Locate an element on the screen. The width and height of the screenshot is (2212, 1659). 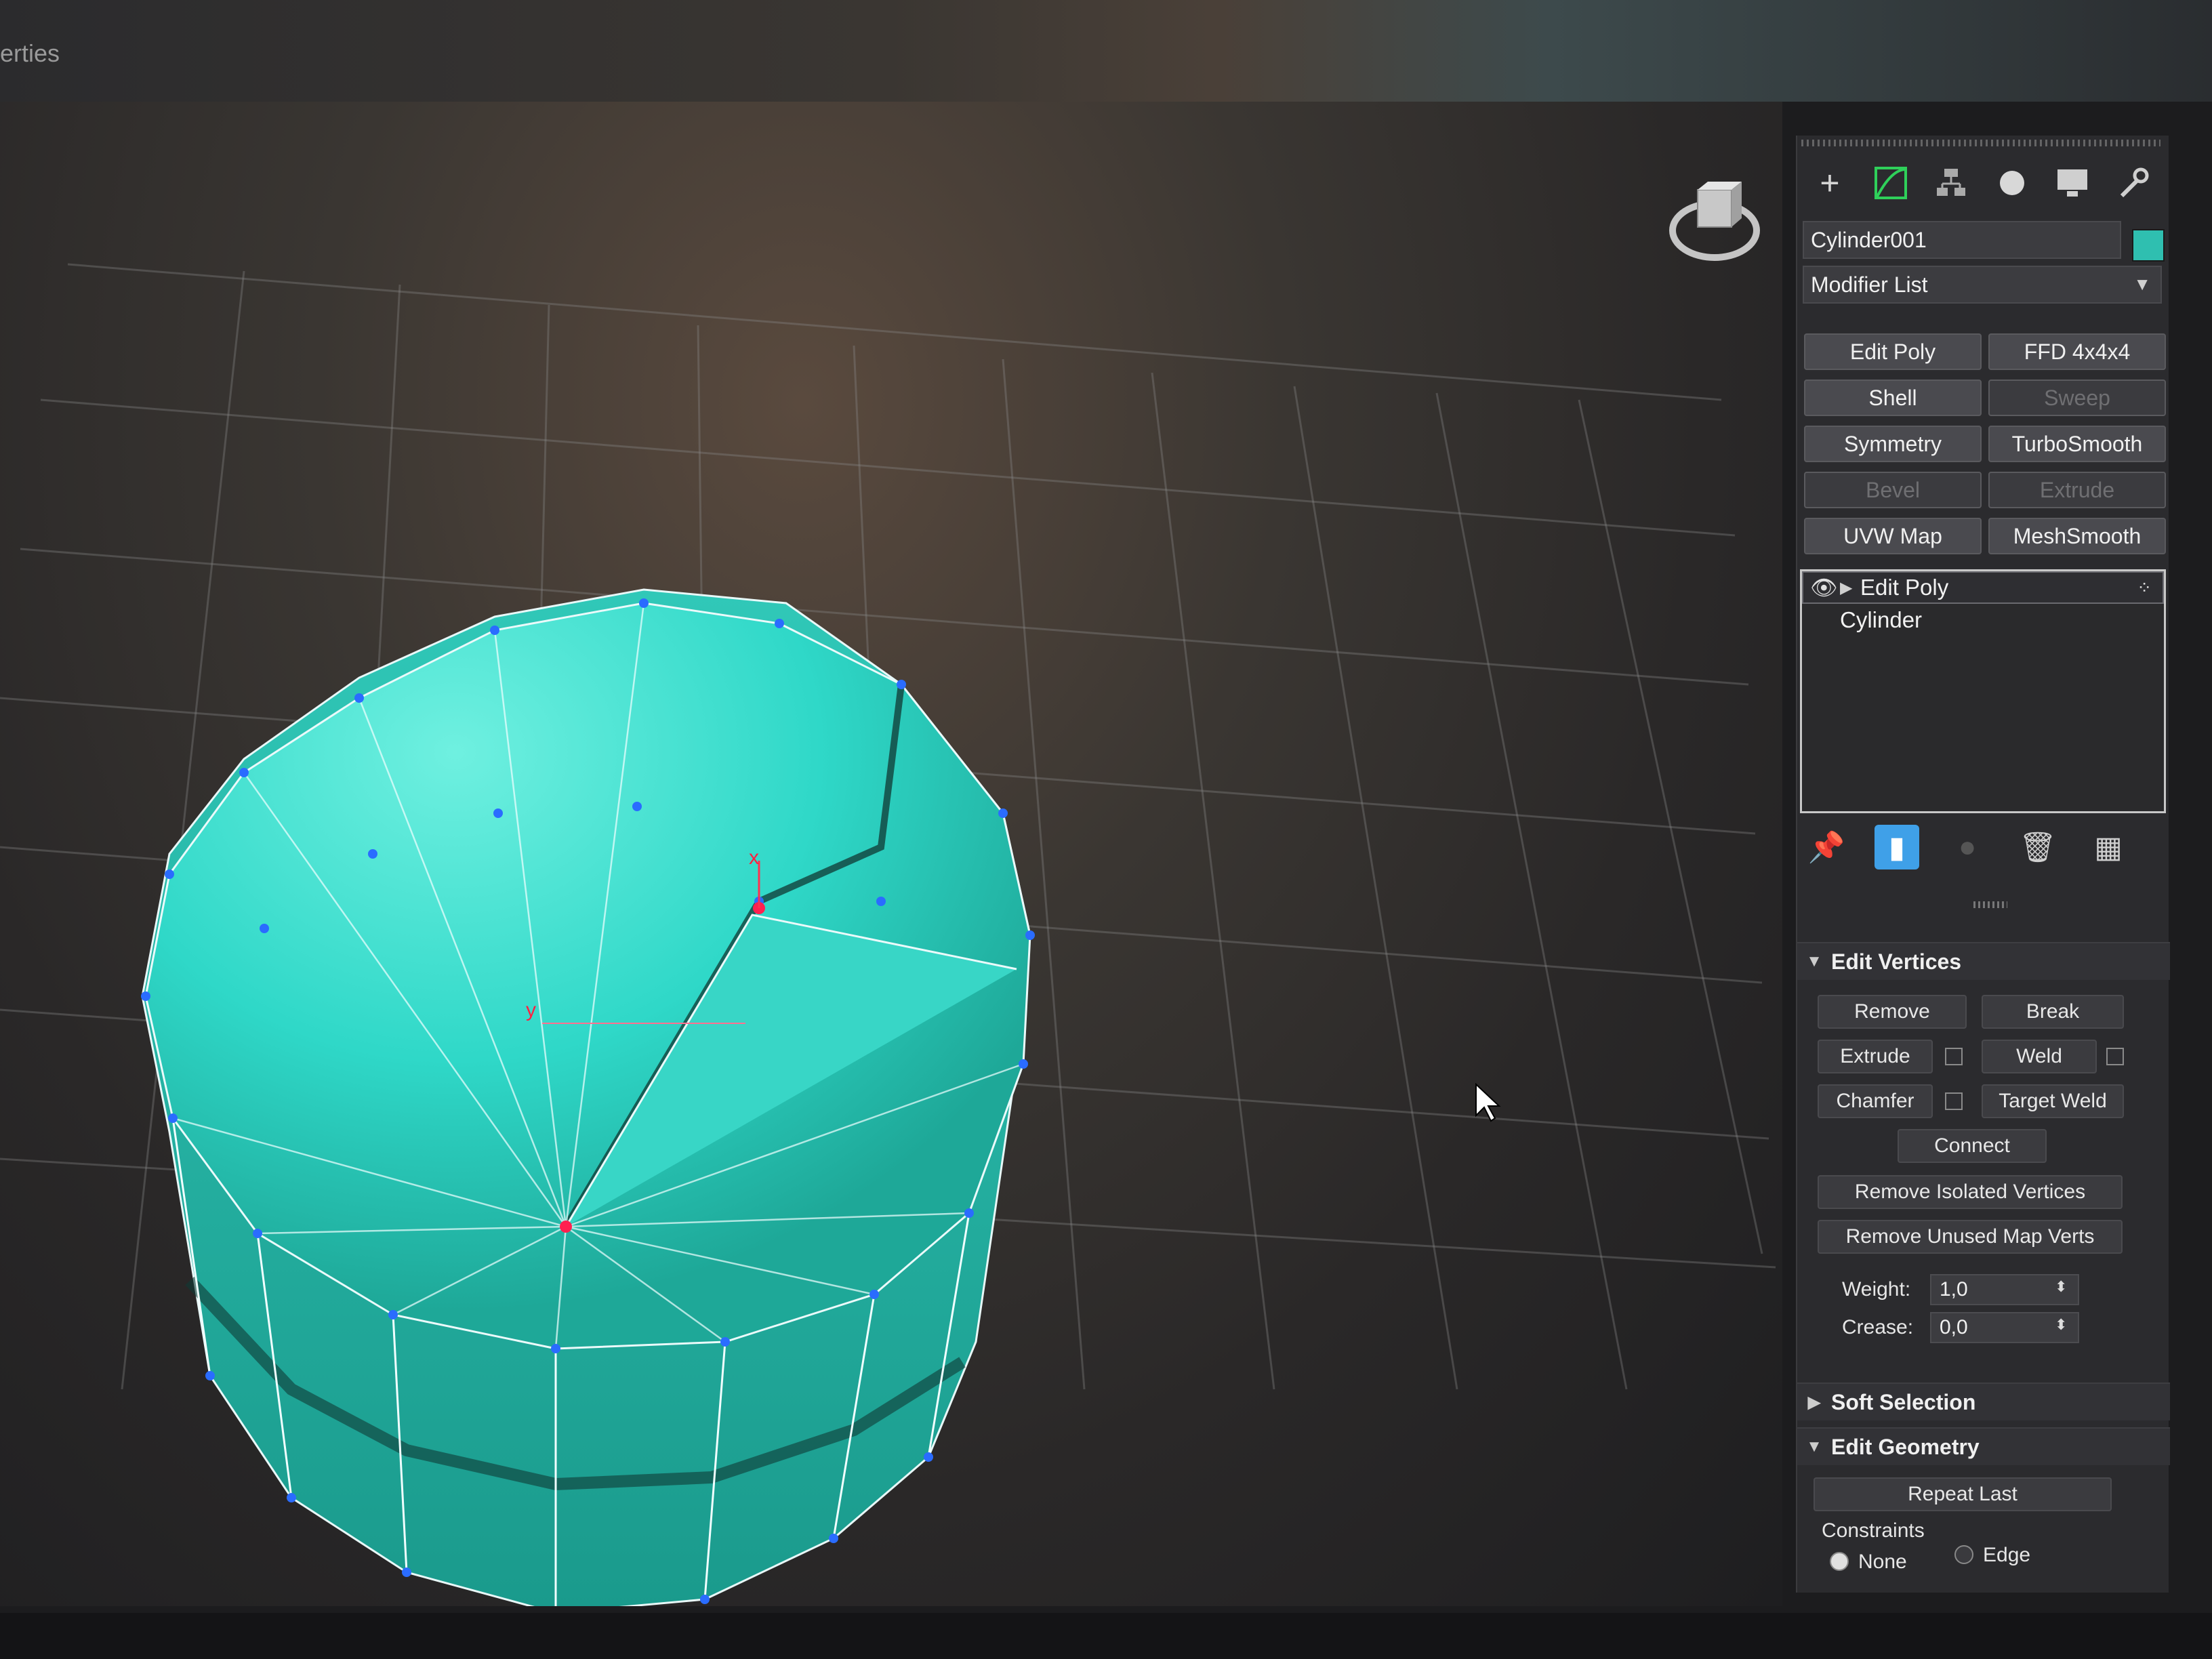
make-unique-icon: ● is located at coordinates (1968, 847).